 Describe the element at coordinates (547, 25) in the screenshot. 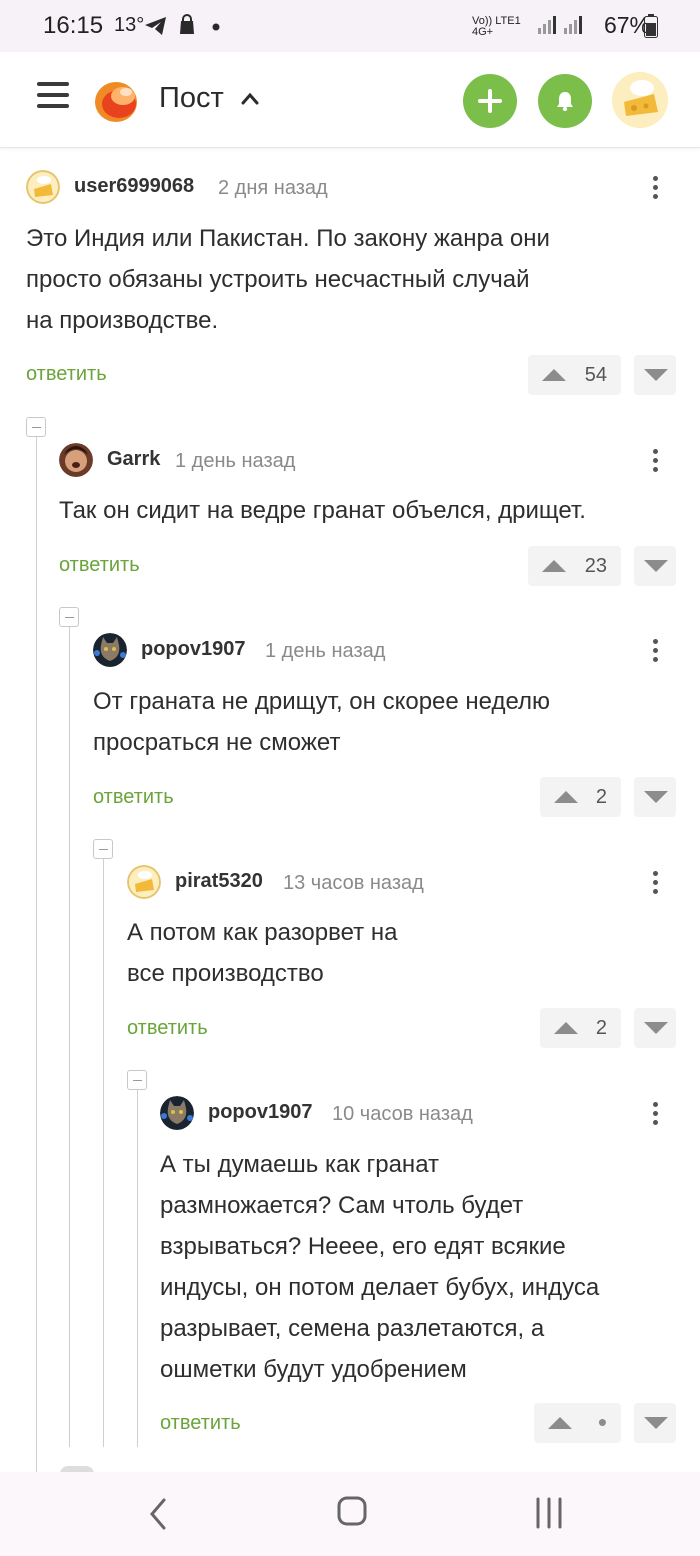

I see `signal-icon` at that location.